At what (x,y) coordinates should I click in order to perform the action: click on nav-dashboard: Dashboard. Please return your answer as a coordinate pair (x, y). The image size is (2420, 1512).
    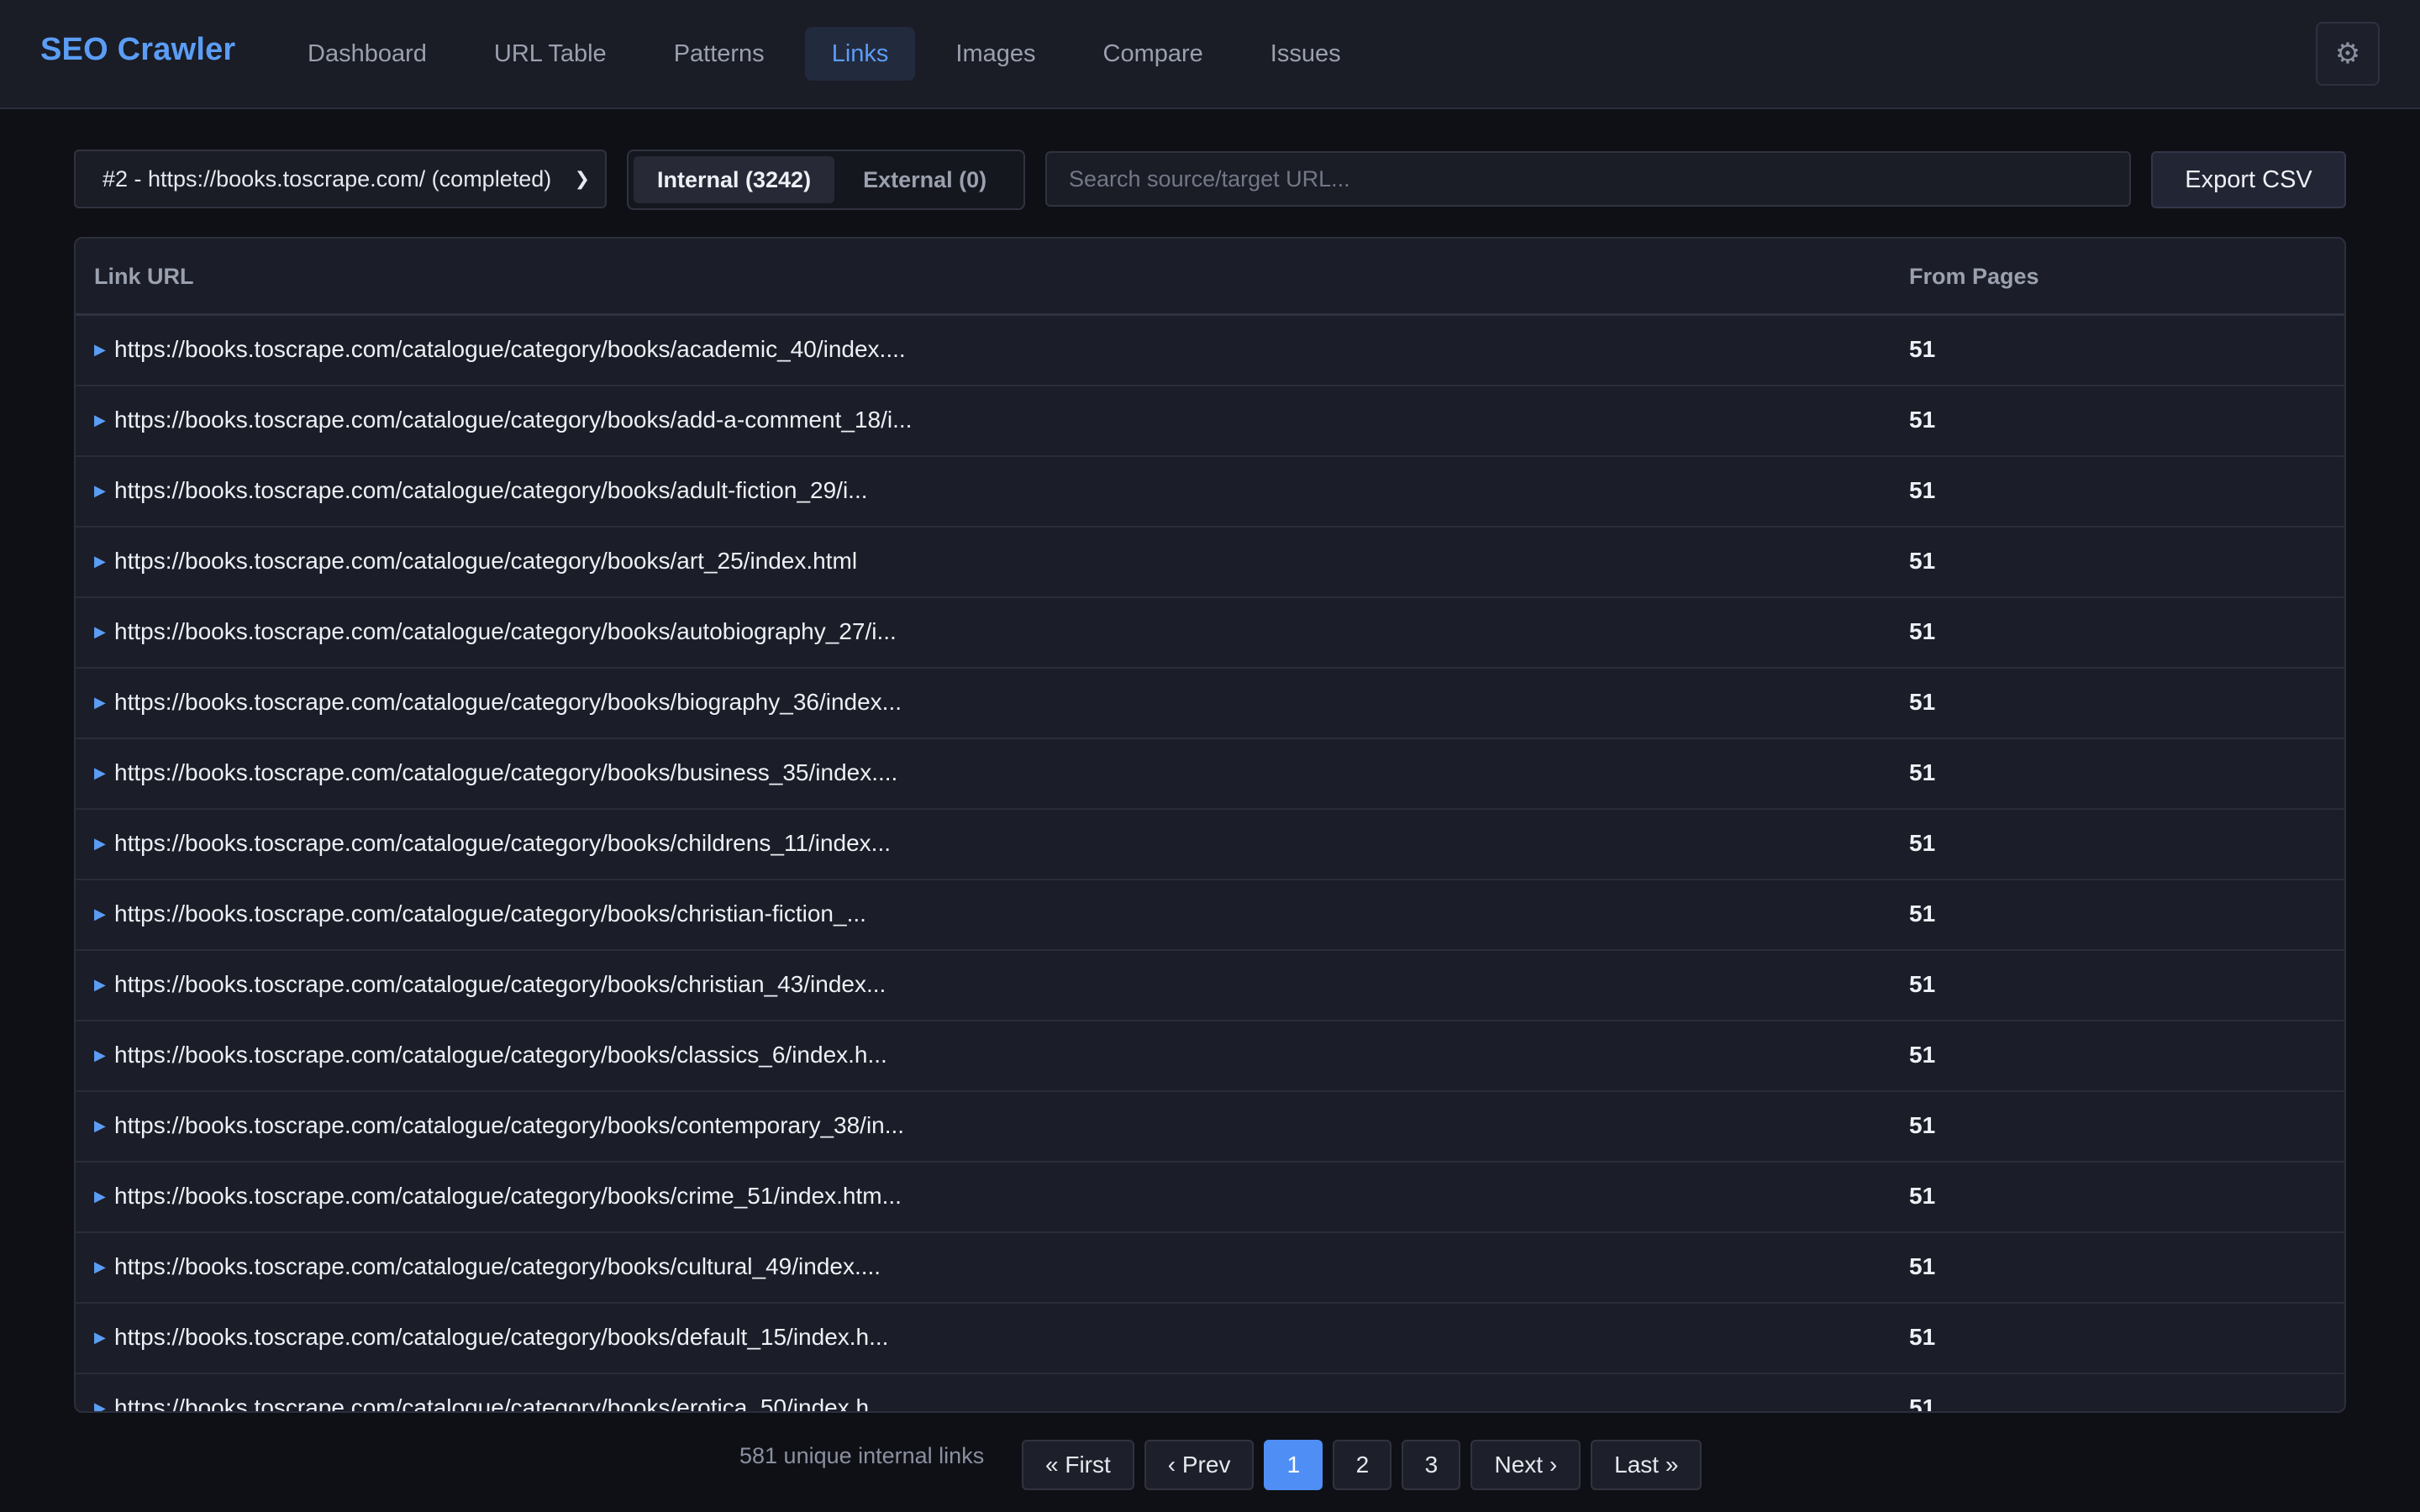
    Looking at the image, I should click on (367, 54).